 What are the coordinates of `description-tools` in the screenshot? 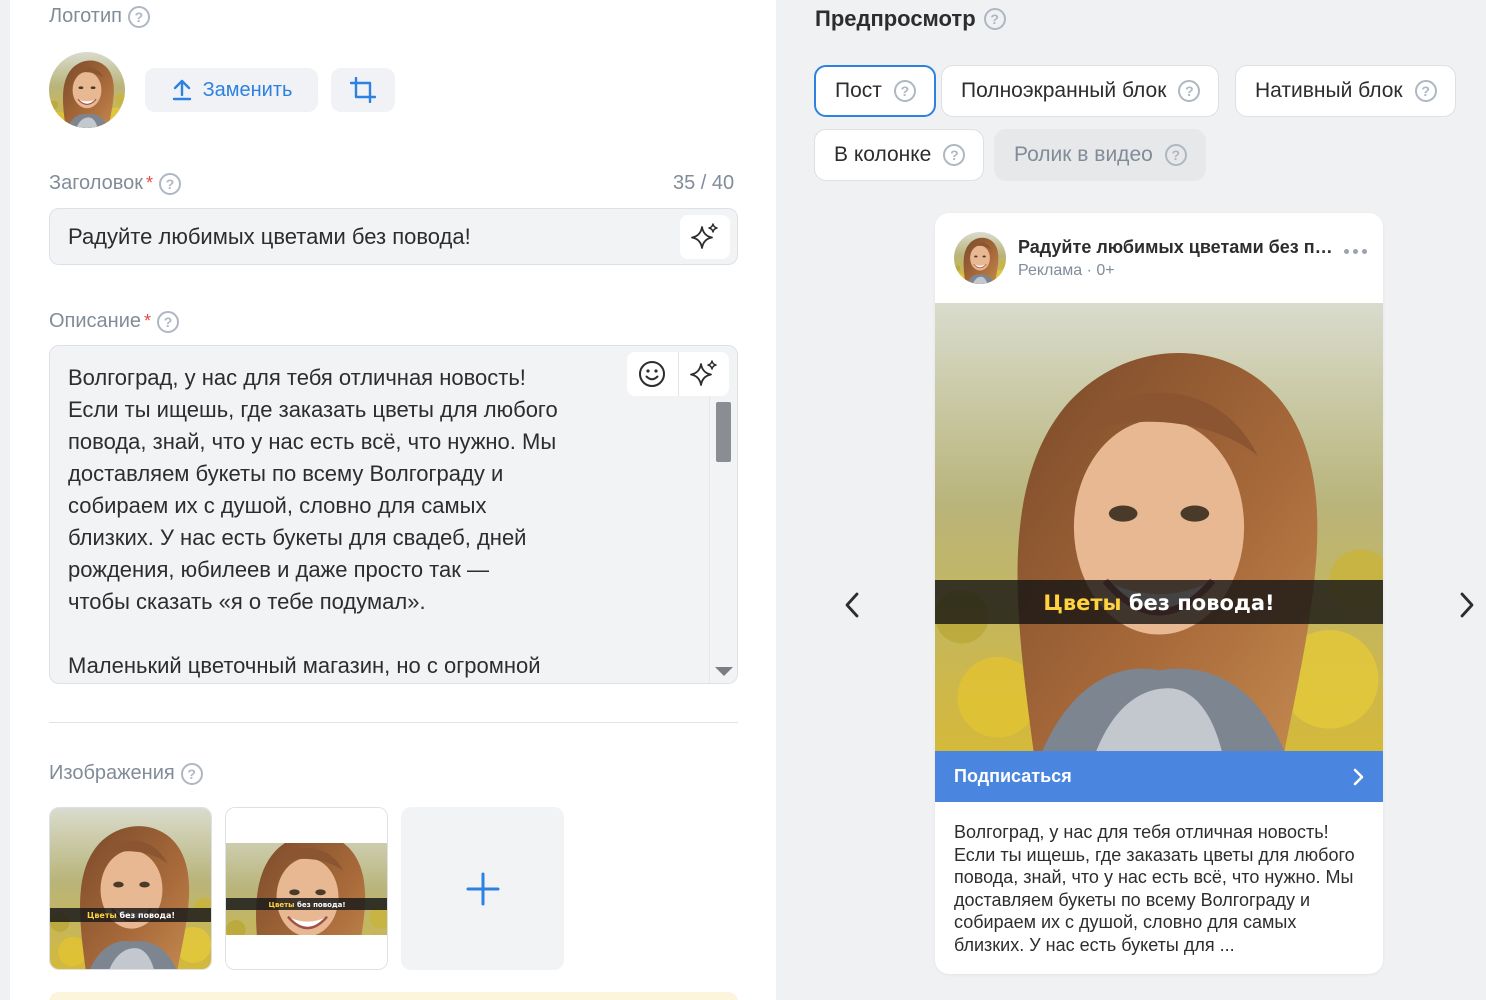 It's located at (678, 374).